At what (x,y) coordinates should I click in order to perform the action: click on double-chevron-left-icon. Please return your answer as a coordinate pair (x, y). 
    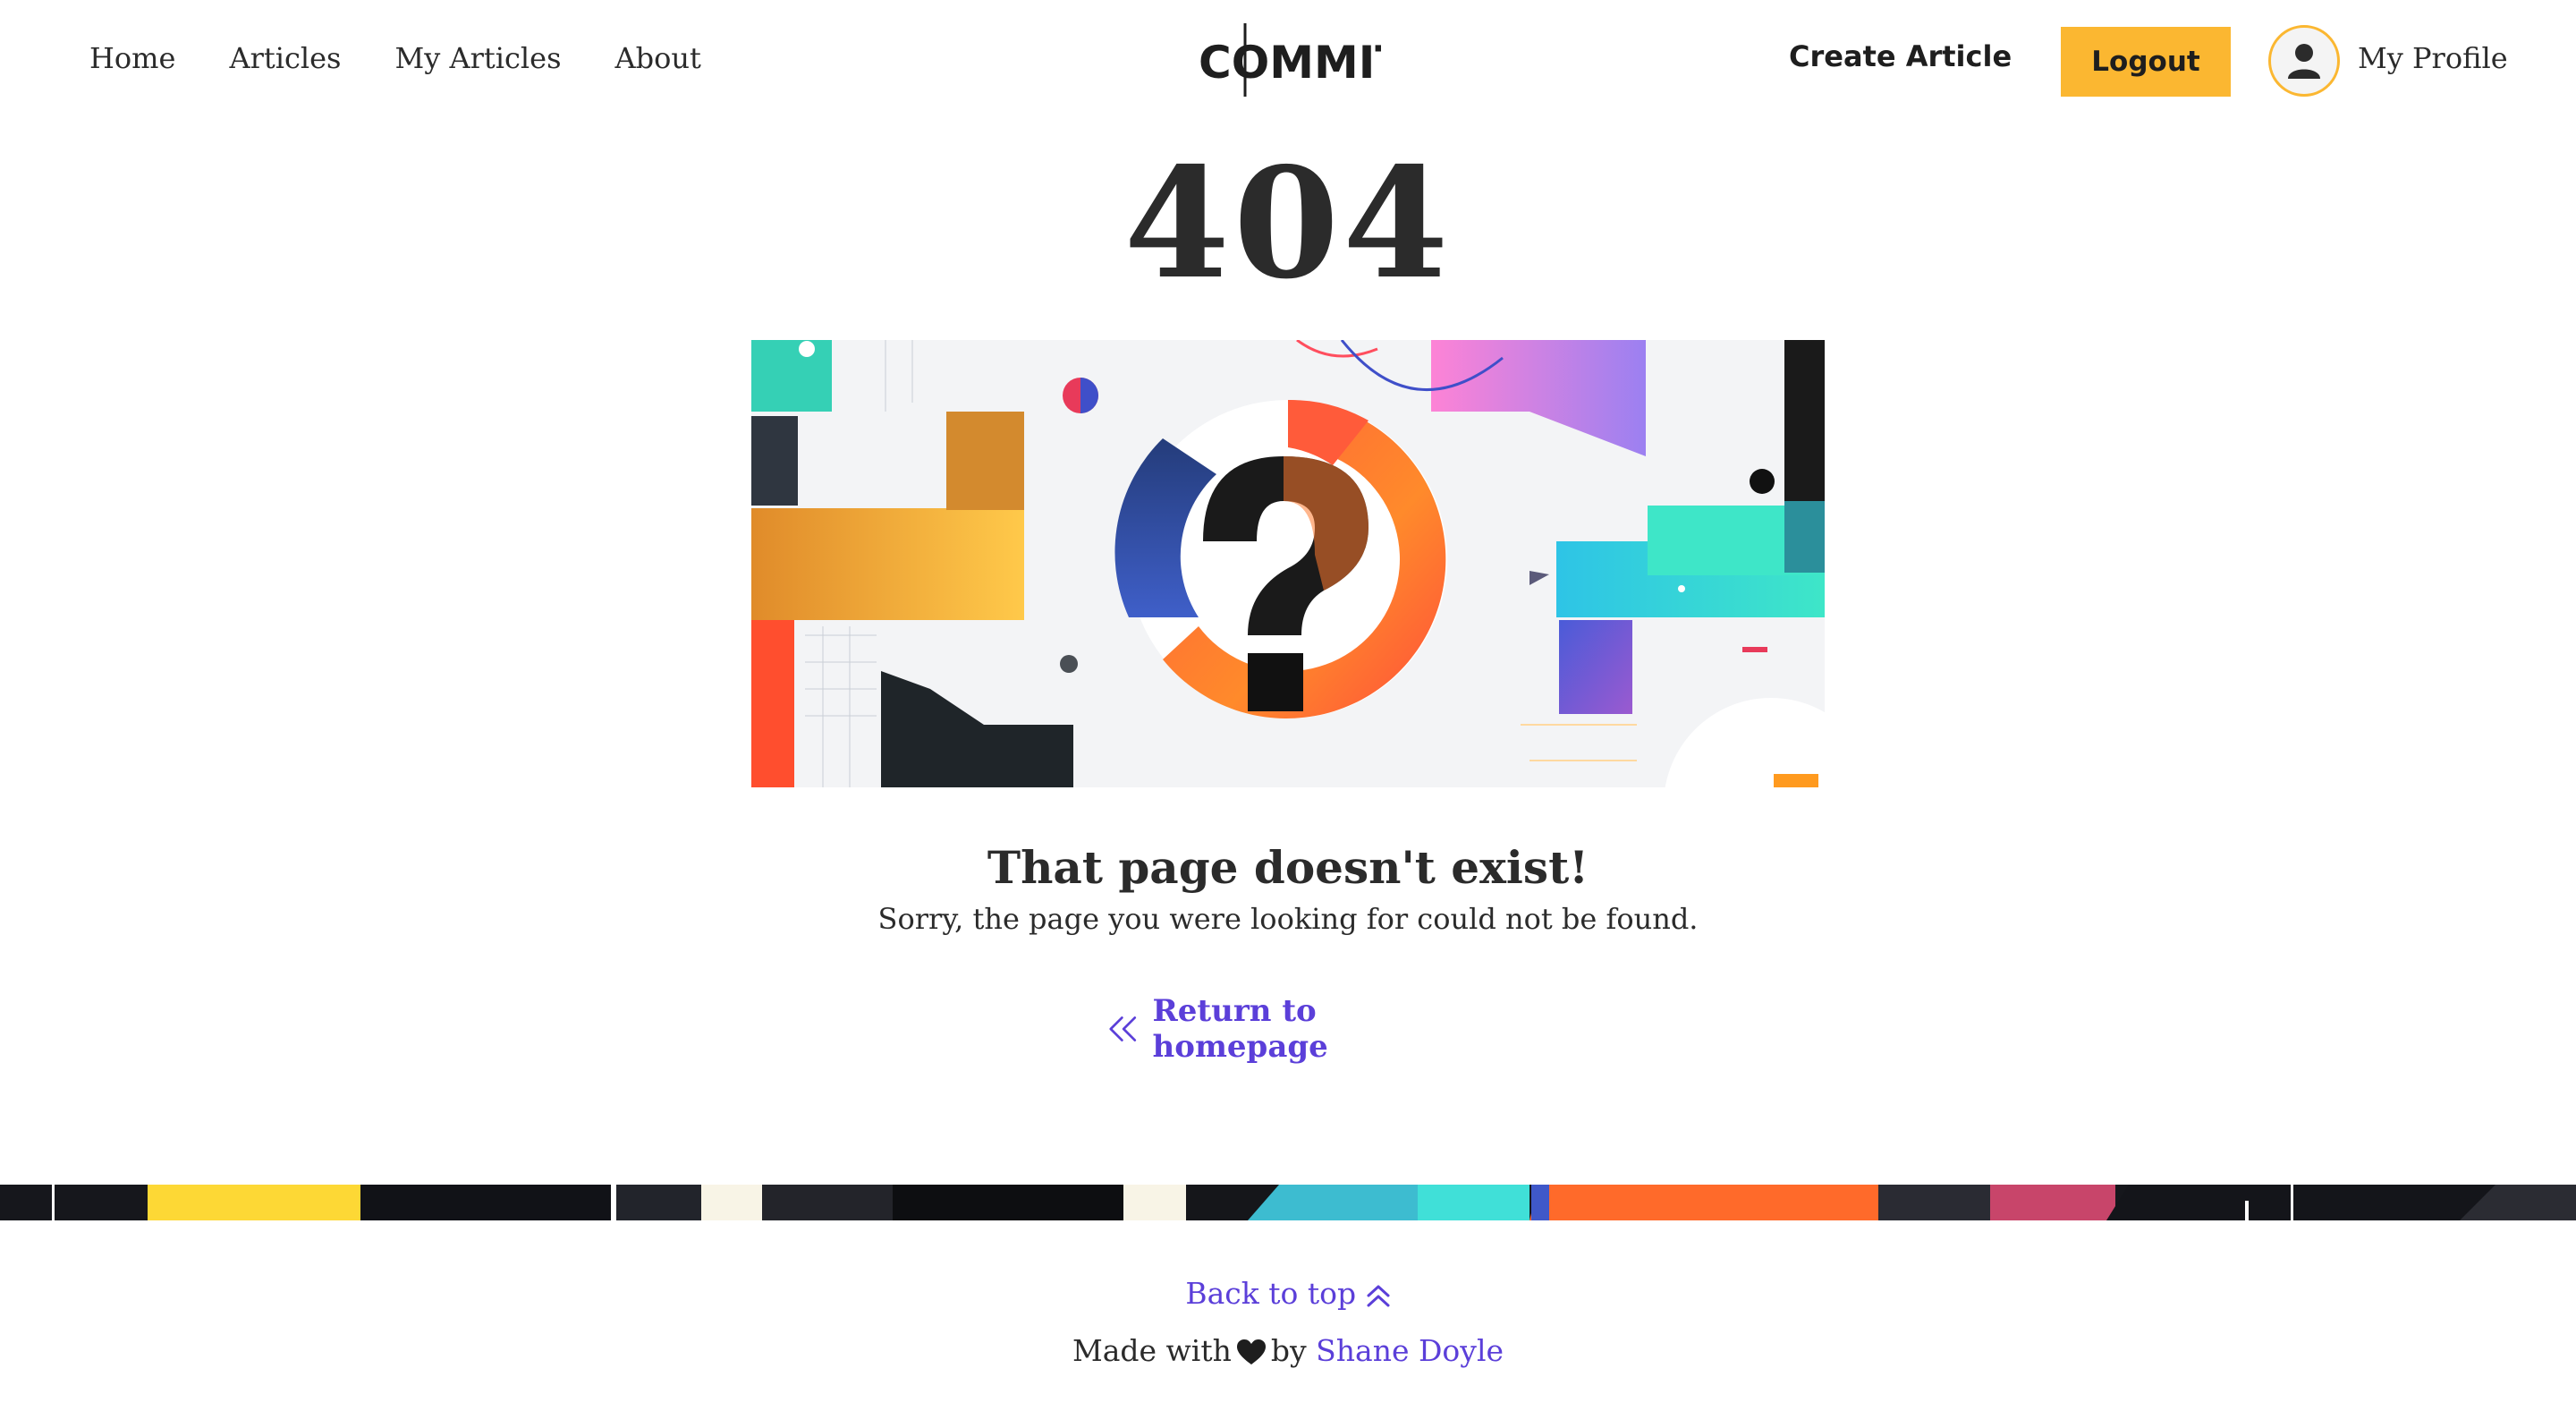
    Looking at the image, I should click on (1123, 1028).